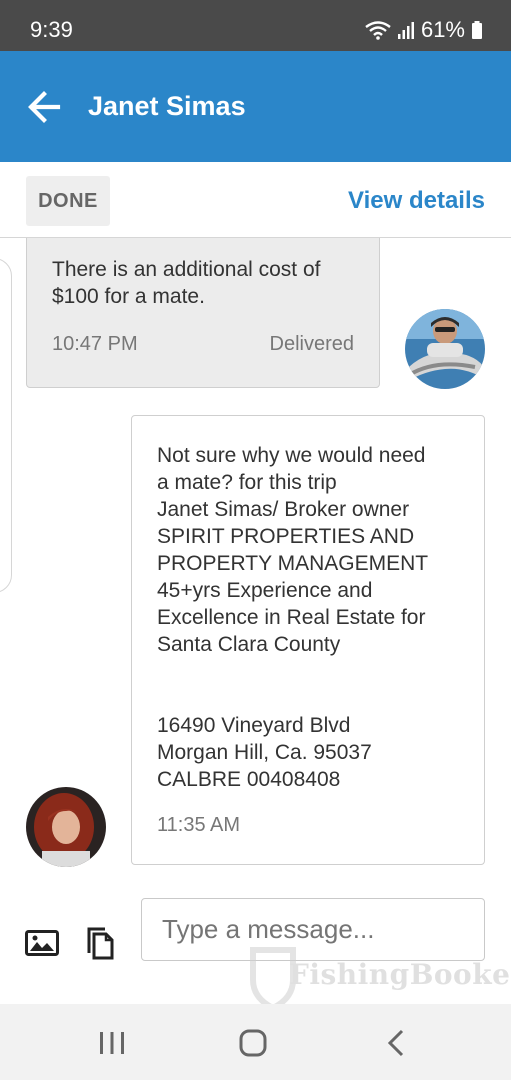  What do you see at coordinates (311, 344) in the screenshot?
I see `message-status: Delivered` at bounding box center [311, 344].